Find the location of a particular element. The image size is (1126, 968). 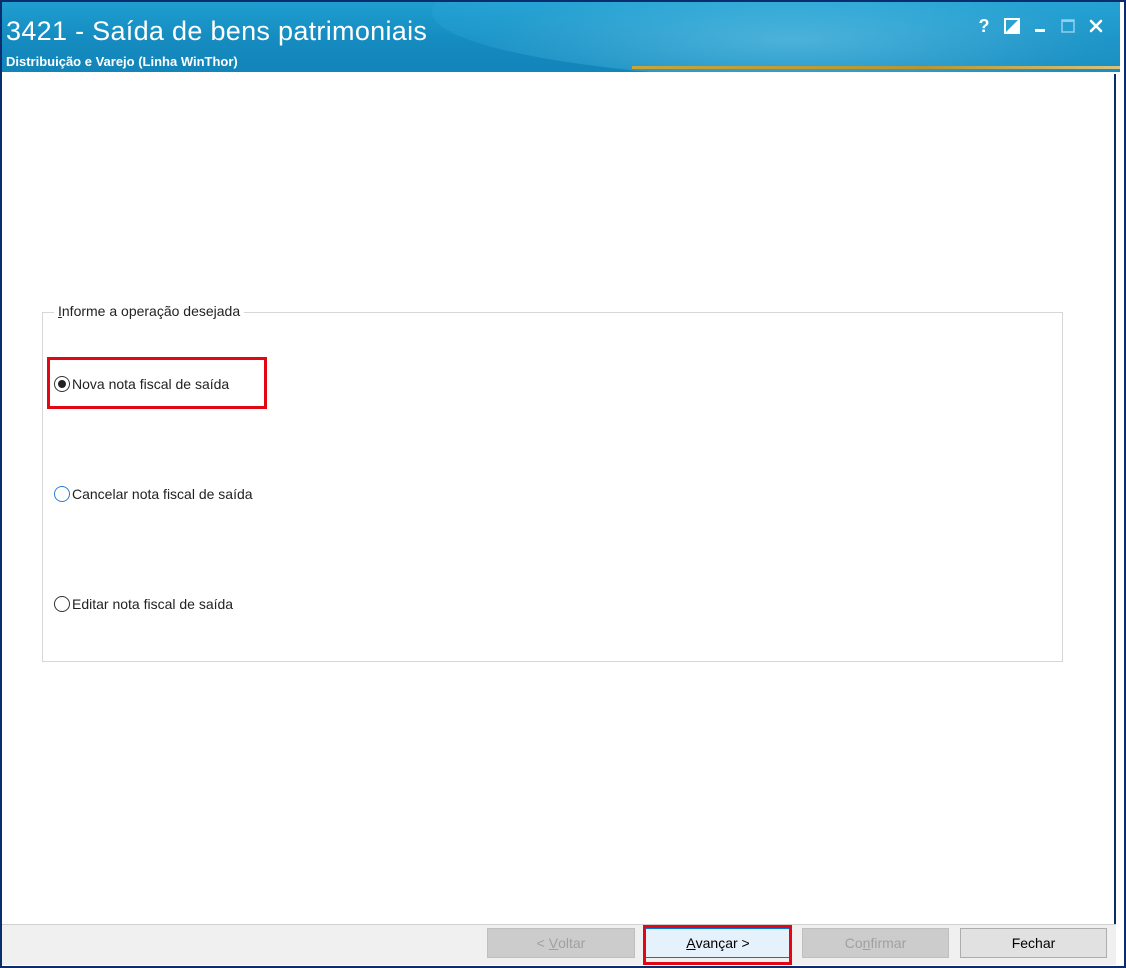

close-window-button: Fechar is located at coordinates (1033, 943).